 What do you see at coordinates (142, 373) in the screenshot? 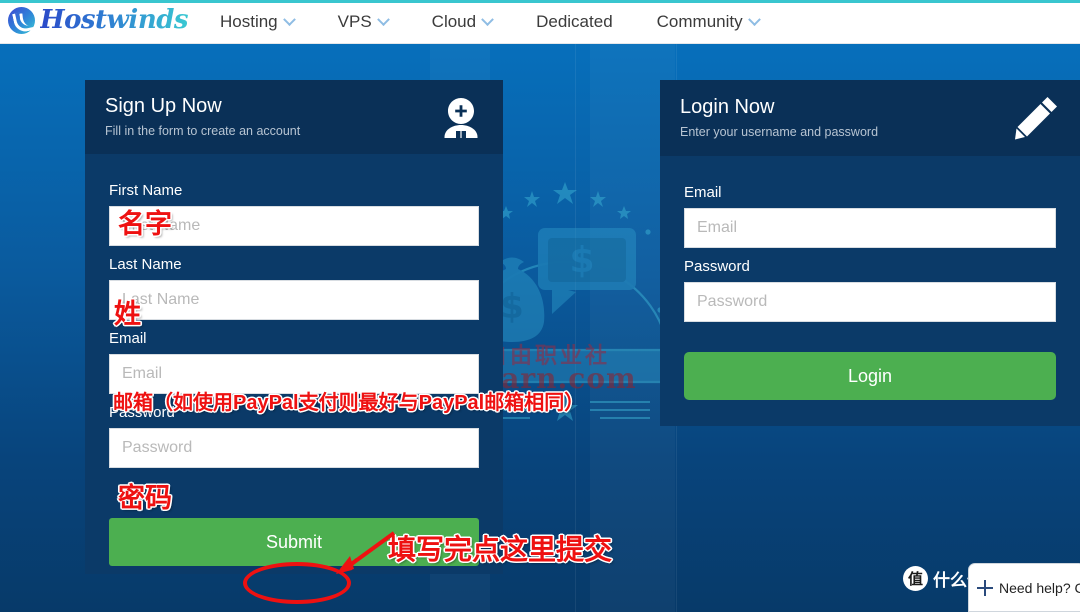
I see `signup-email-placeholder: Email` at bounding box center [142, 373].